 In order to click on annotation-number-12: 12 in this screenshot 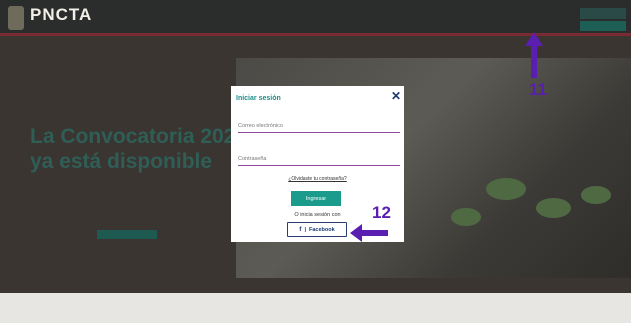, I will do `click(381, 212)`.